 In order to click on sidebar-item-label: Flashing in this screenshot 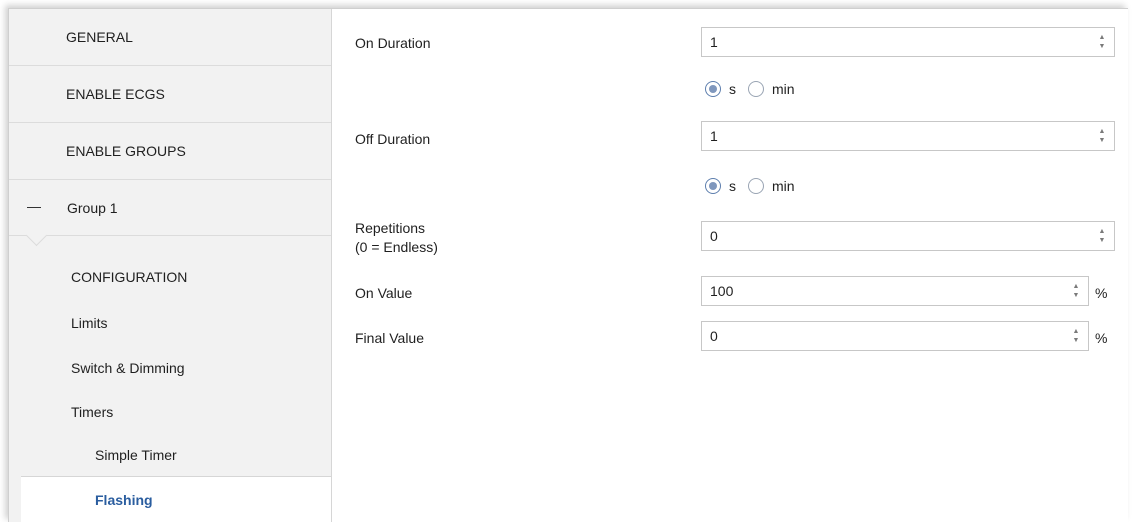, I will do `click(124, 499)`.